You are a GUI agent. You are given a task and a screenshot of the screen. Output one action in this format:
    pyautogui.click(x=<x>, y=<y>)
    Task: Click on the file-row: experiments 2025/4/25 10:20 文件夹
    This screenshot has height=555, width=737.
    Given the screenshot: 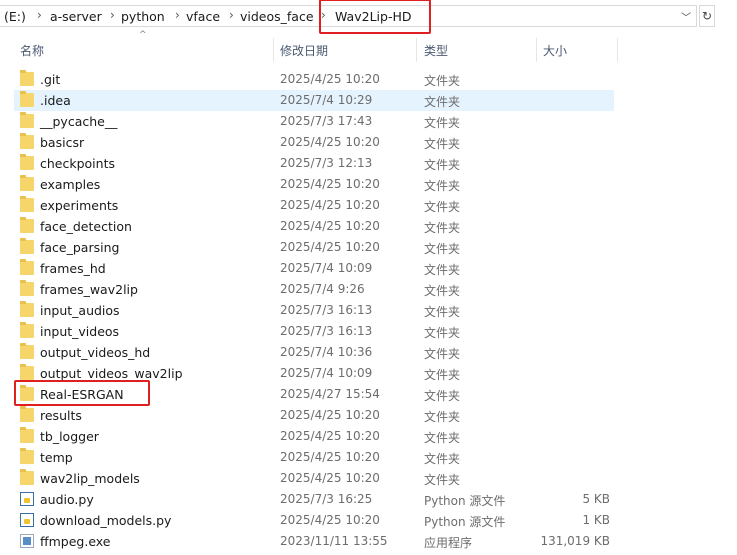 What is the action you would take?
    pyautogui.click(x=314, y=205)
    